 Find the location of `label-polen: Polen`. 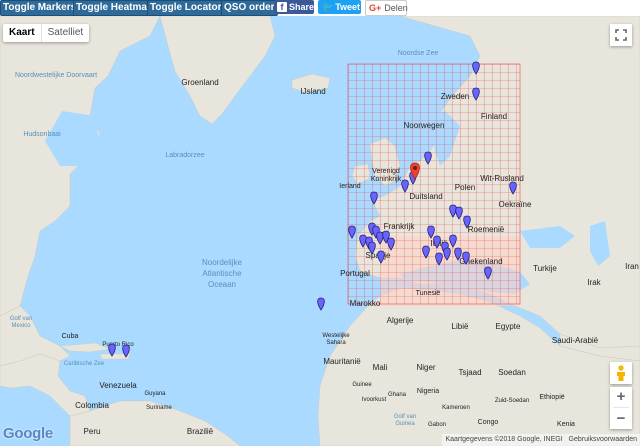

label-polen: Polen is located at coordinates (465, 187).